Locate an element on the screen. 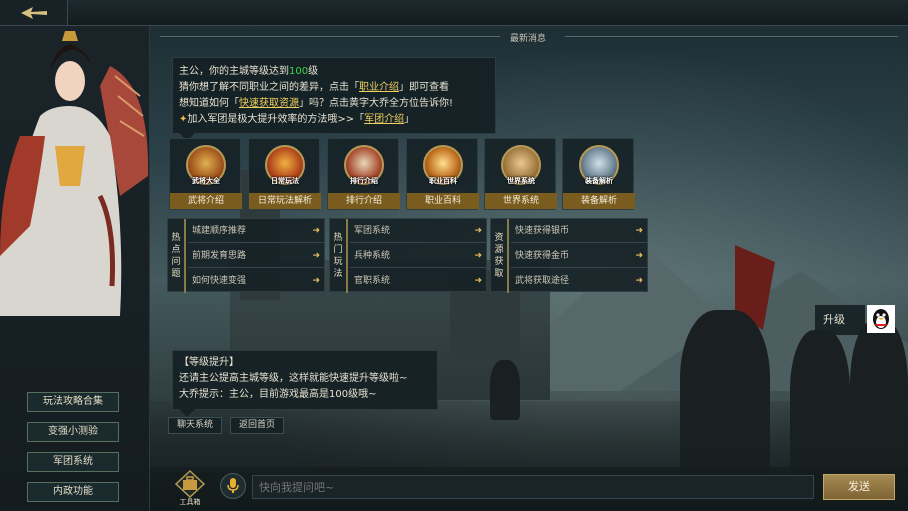  guide-hot-gameplay: 热门玩法 军团系统 ➜ 兵种系统 ➜ 官职系统 ➜ is located at coordinates (408, 255).